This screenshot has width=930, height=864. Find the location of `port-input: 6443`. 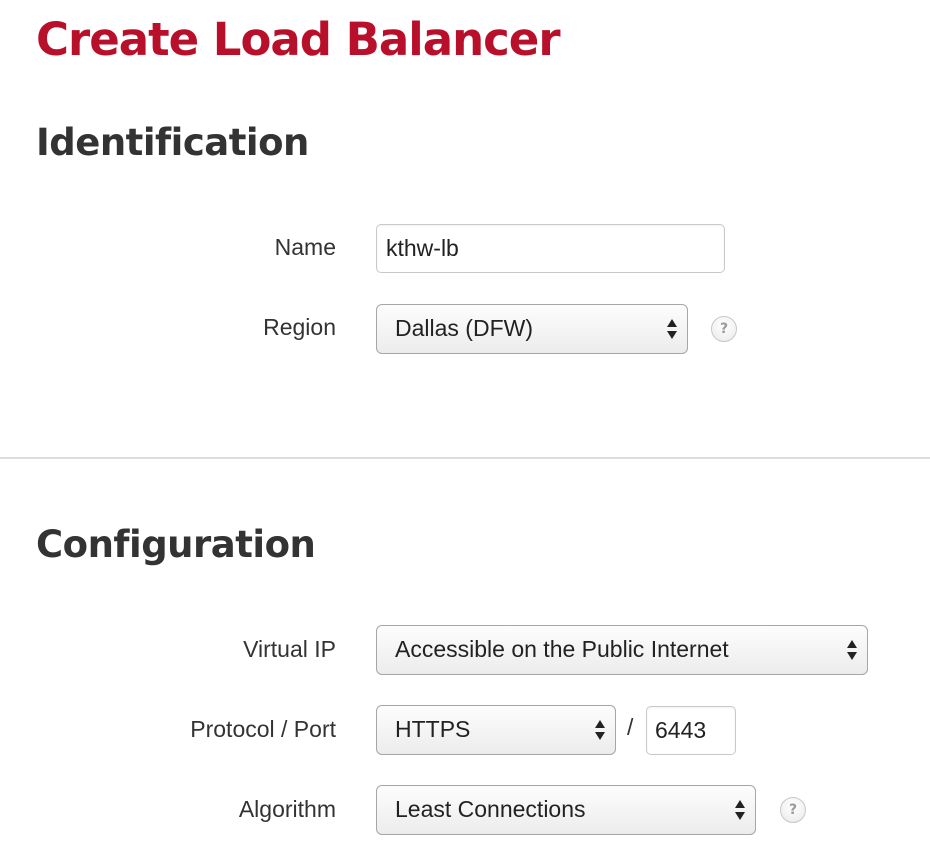

port-input: 6443 is located at coordinates (691, 730).